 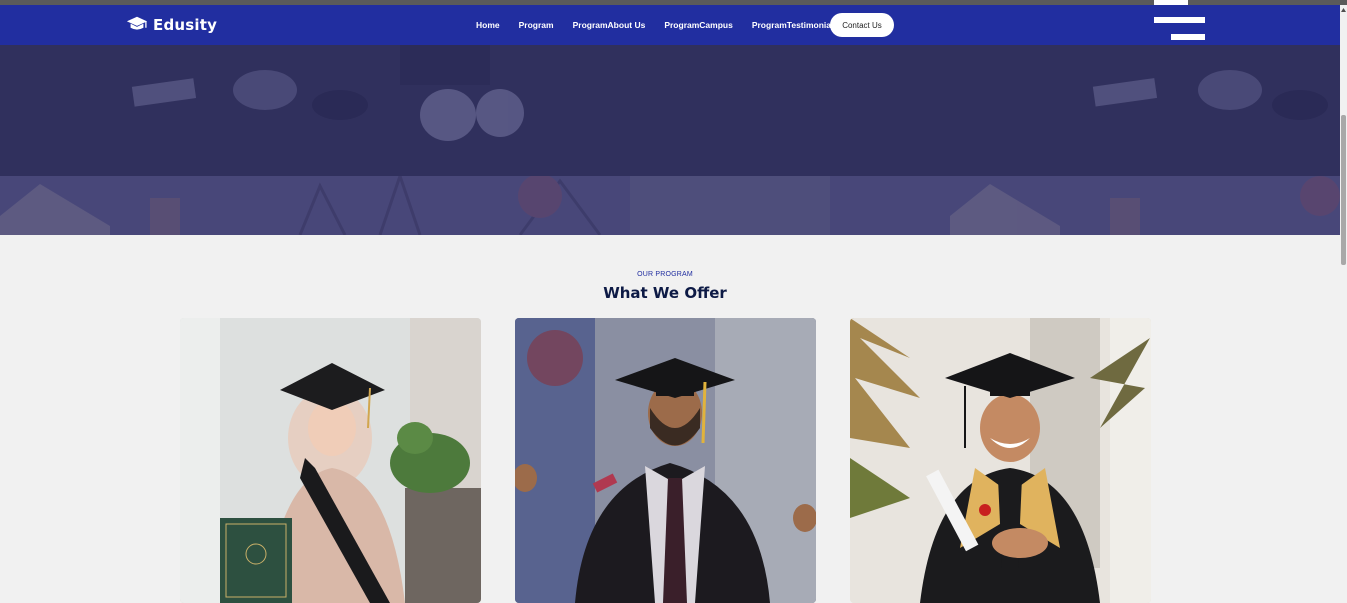 What do you see at coordinates (698, 25) in the screenshot?
I see `nav-link-campus: ProgramCampus` at bounding box center [698, 25].